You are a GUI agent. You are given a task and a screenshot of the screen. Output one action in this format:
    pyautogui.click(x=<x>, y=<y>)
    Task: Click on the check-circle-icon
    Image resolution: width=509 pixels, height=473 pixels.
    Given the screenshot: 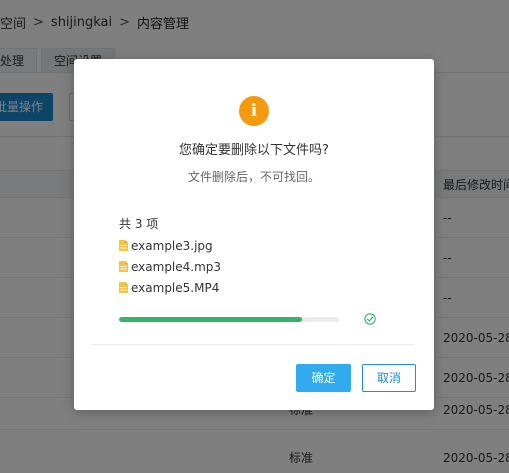 What is the action you would take?
    pyautogui.click(x=370, y=319)
    